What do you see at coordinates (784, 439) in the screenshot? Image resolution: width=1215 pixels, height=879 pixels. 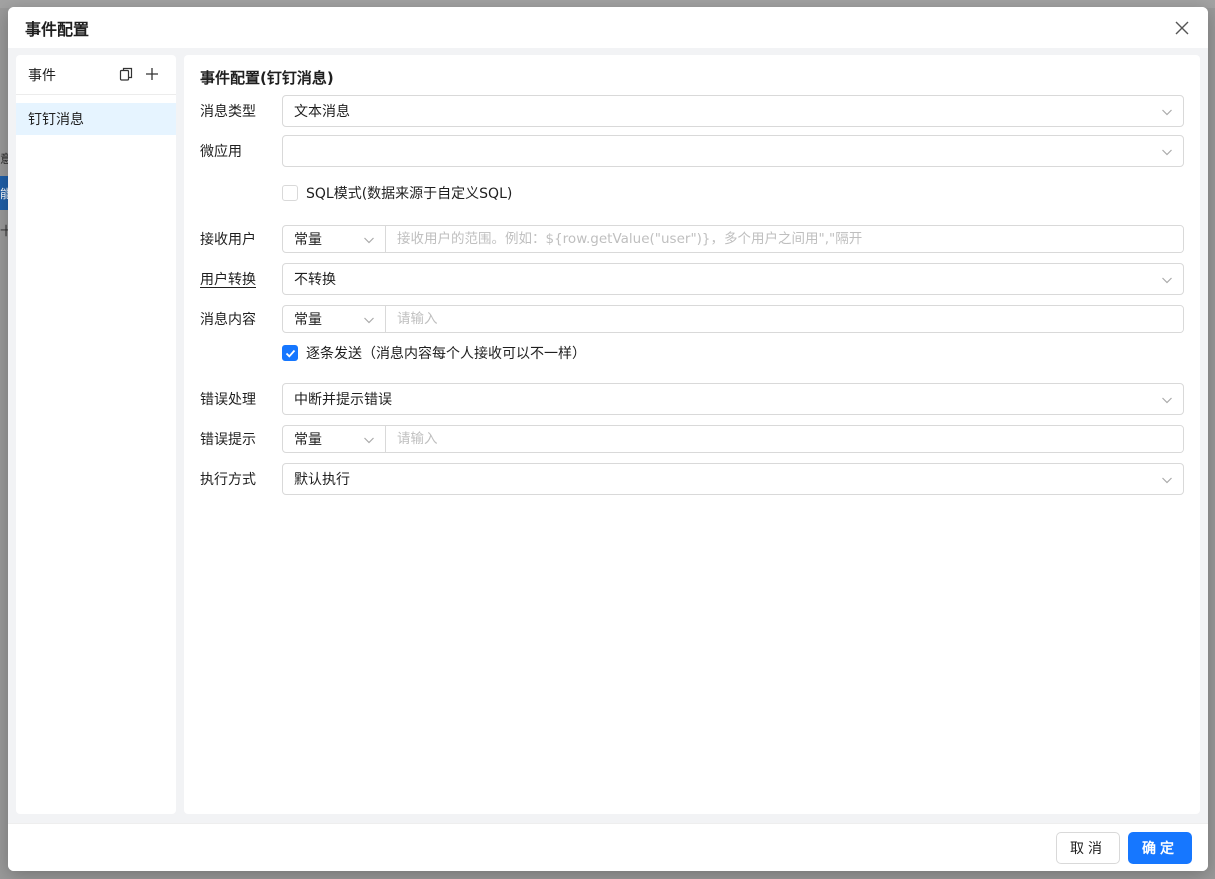 I see `error-hint-input` at bounding box center [784, 439].